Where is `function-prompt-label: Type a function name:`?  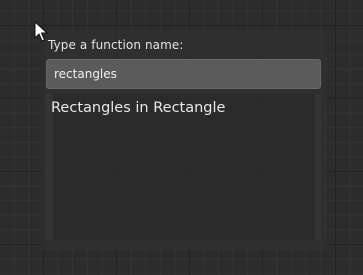
function-prompt-label: Type a function name: is located at coordinates (116, 45).